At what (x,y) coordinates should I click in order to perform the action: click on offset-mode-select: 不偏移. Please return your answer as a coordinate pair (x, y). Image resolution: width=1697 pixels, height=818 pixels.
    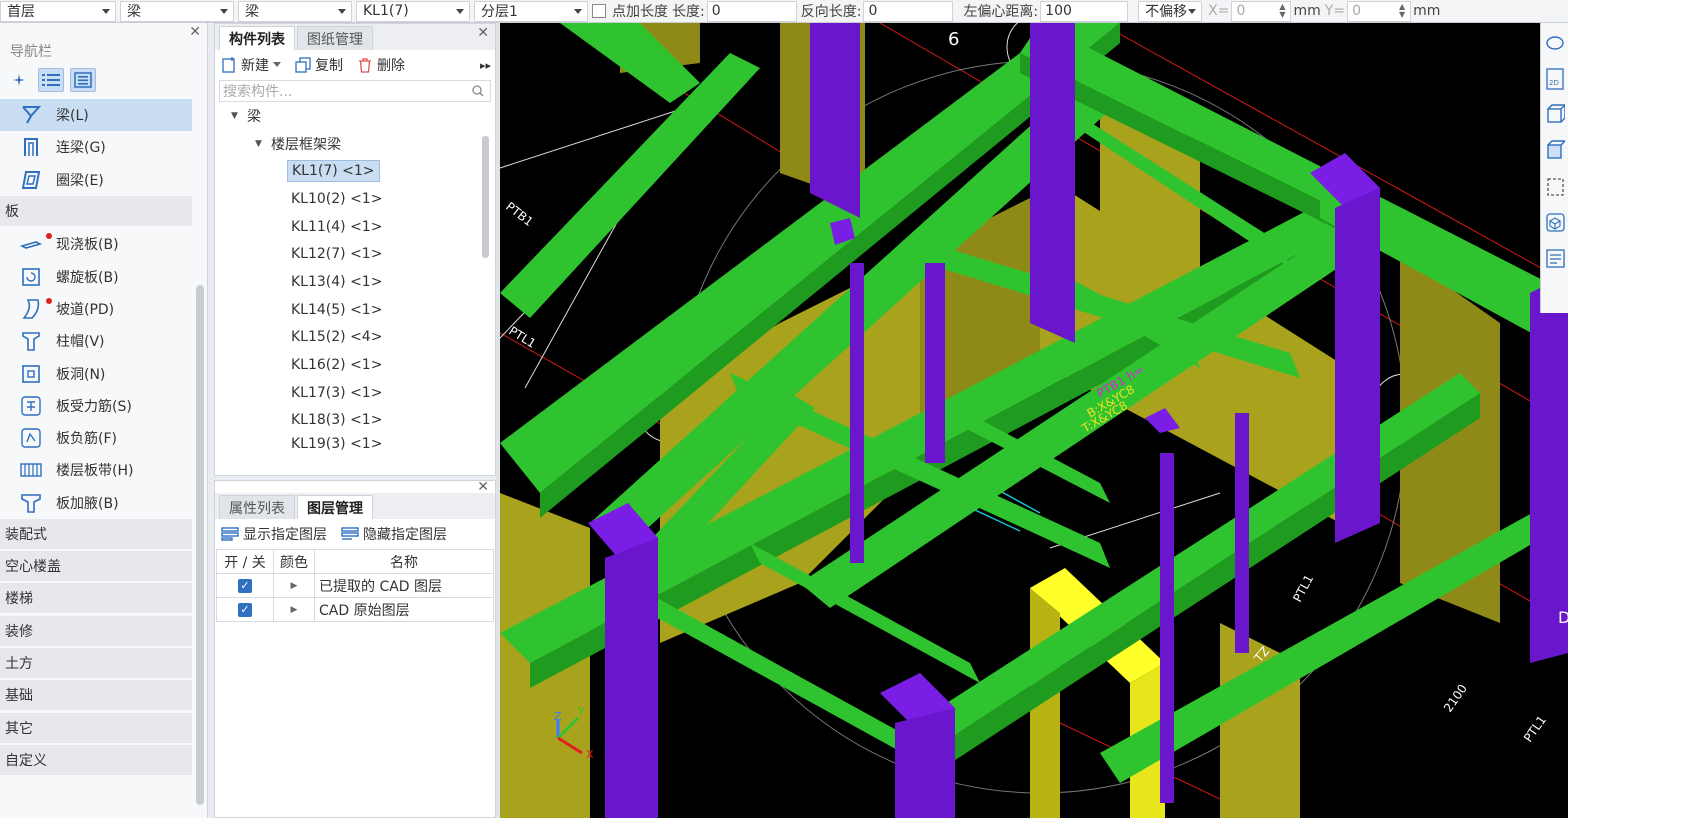
    Looking at the image, I should click on (1170, 11).